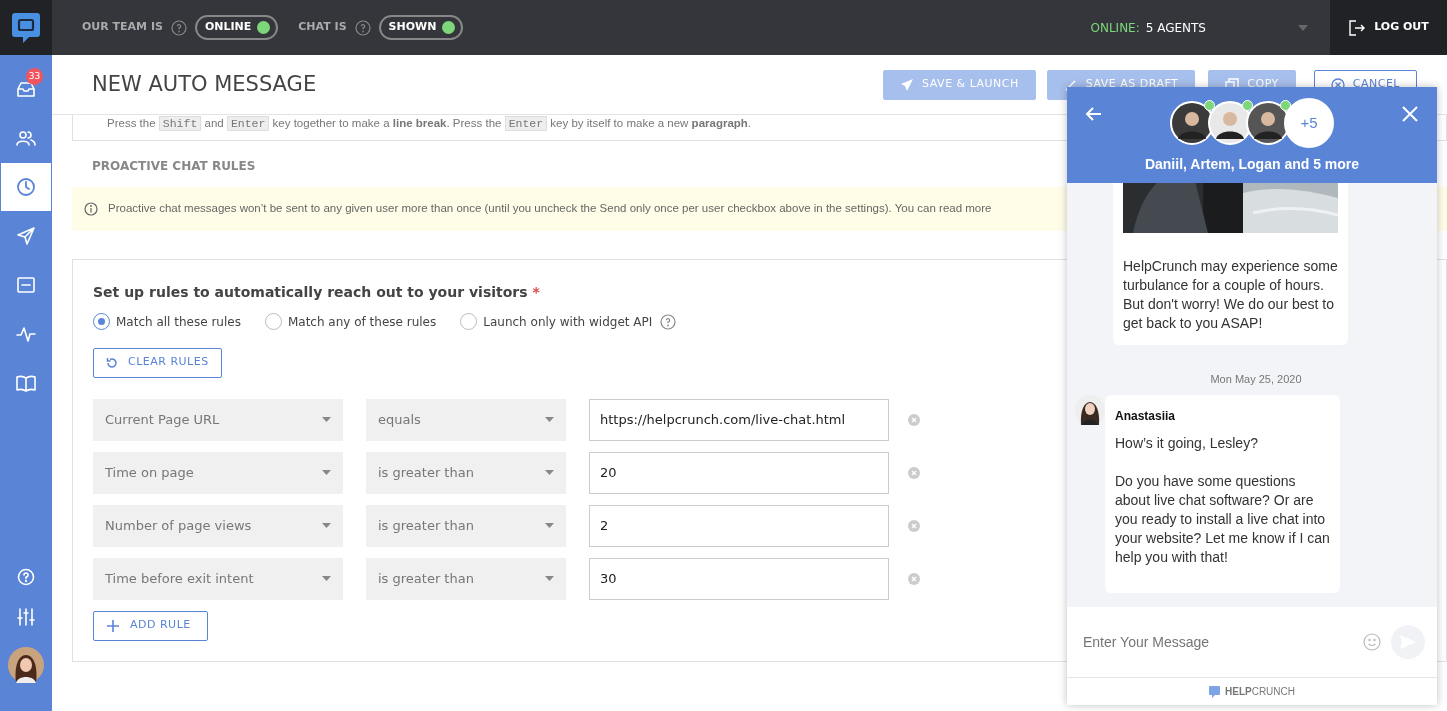 This screenshot has width=1447, height=711. Describe the element at coordinates (322, 27) in the screenshot. I see `status-label: CHAT IS` at that location.